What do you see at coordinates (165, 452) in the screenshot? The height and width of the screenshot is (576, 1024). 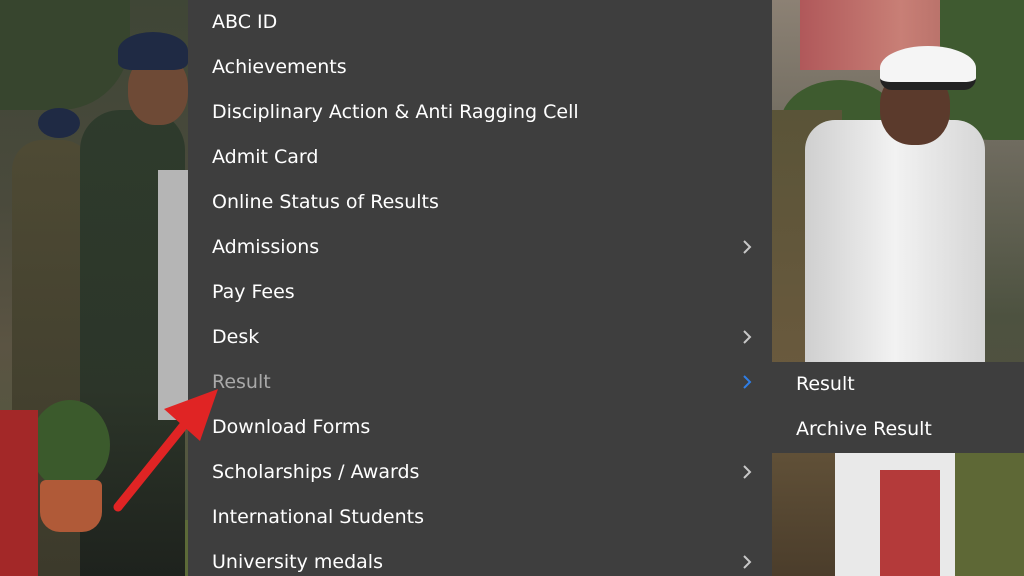 I see `red-arrow-icon` at bounding box center [165, 452].